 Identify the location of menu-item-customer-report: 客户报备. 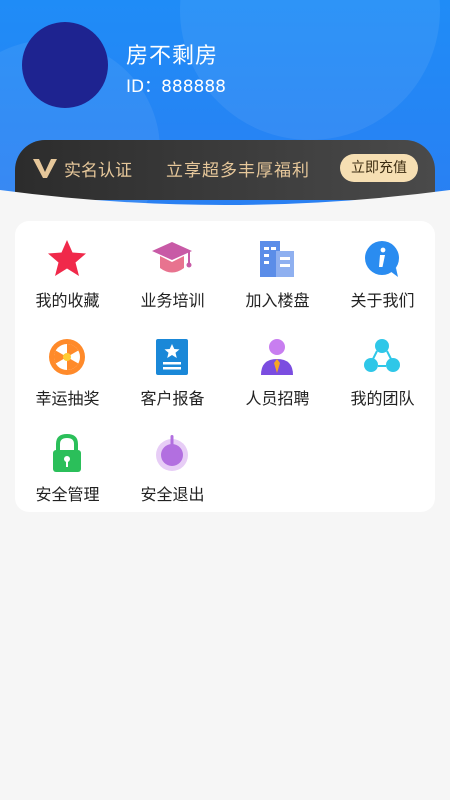
(172, 365).